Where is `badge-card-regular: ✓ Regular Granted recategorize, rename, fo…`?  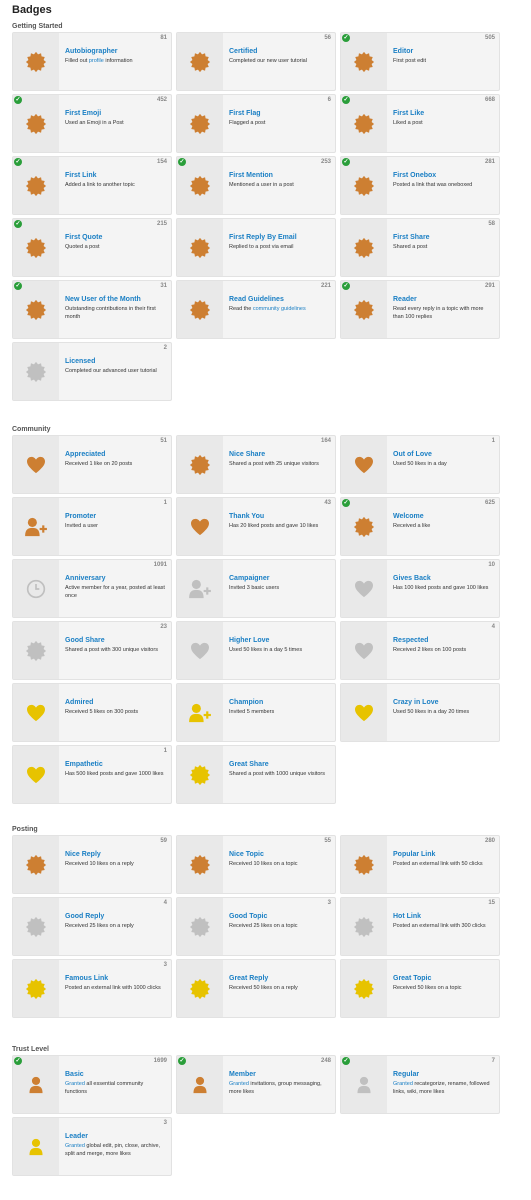 badge-card-regular: ✓ Regular Granted recategorize, rename, fo… is located at coordinates (420, 1084).